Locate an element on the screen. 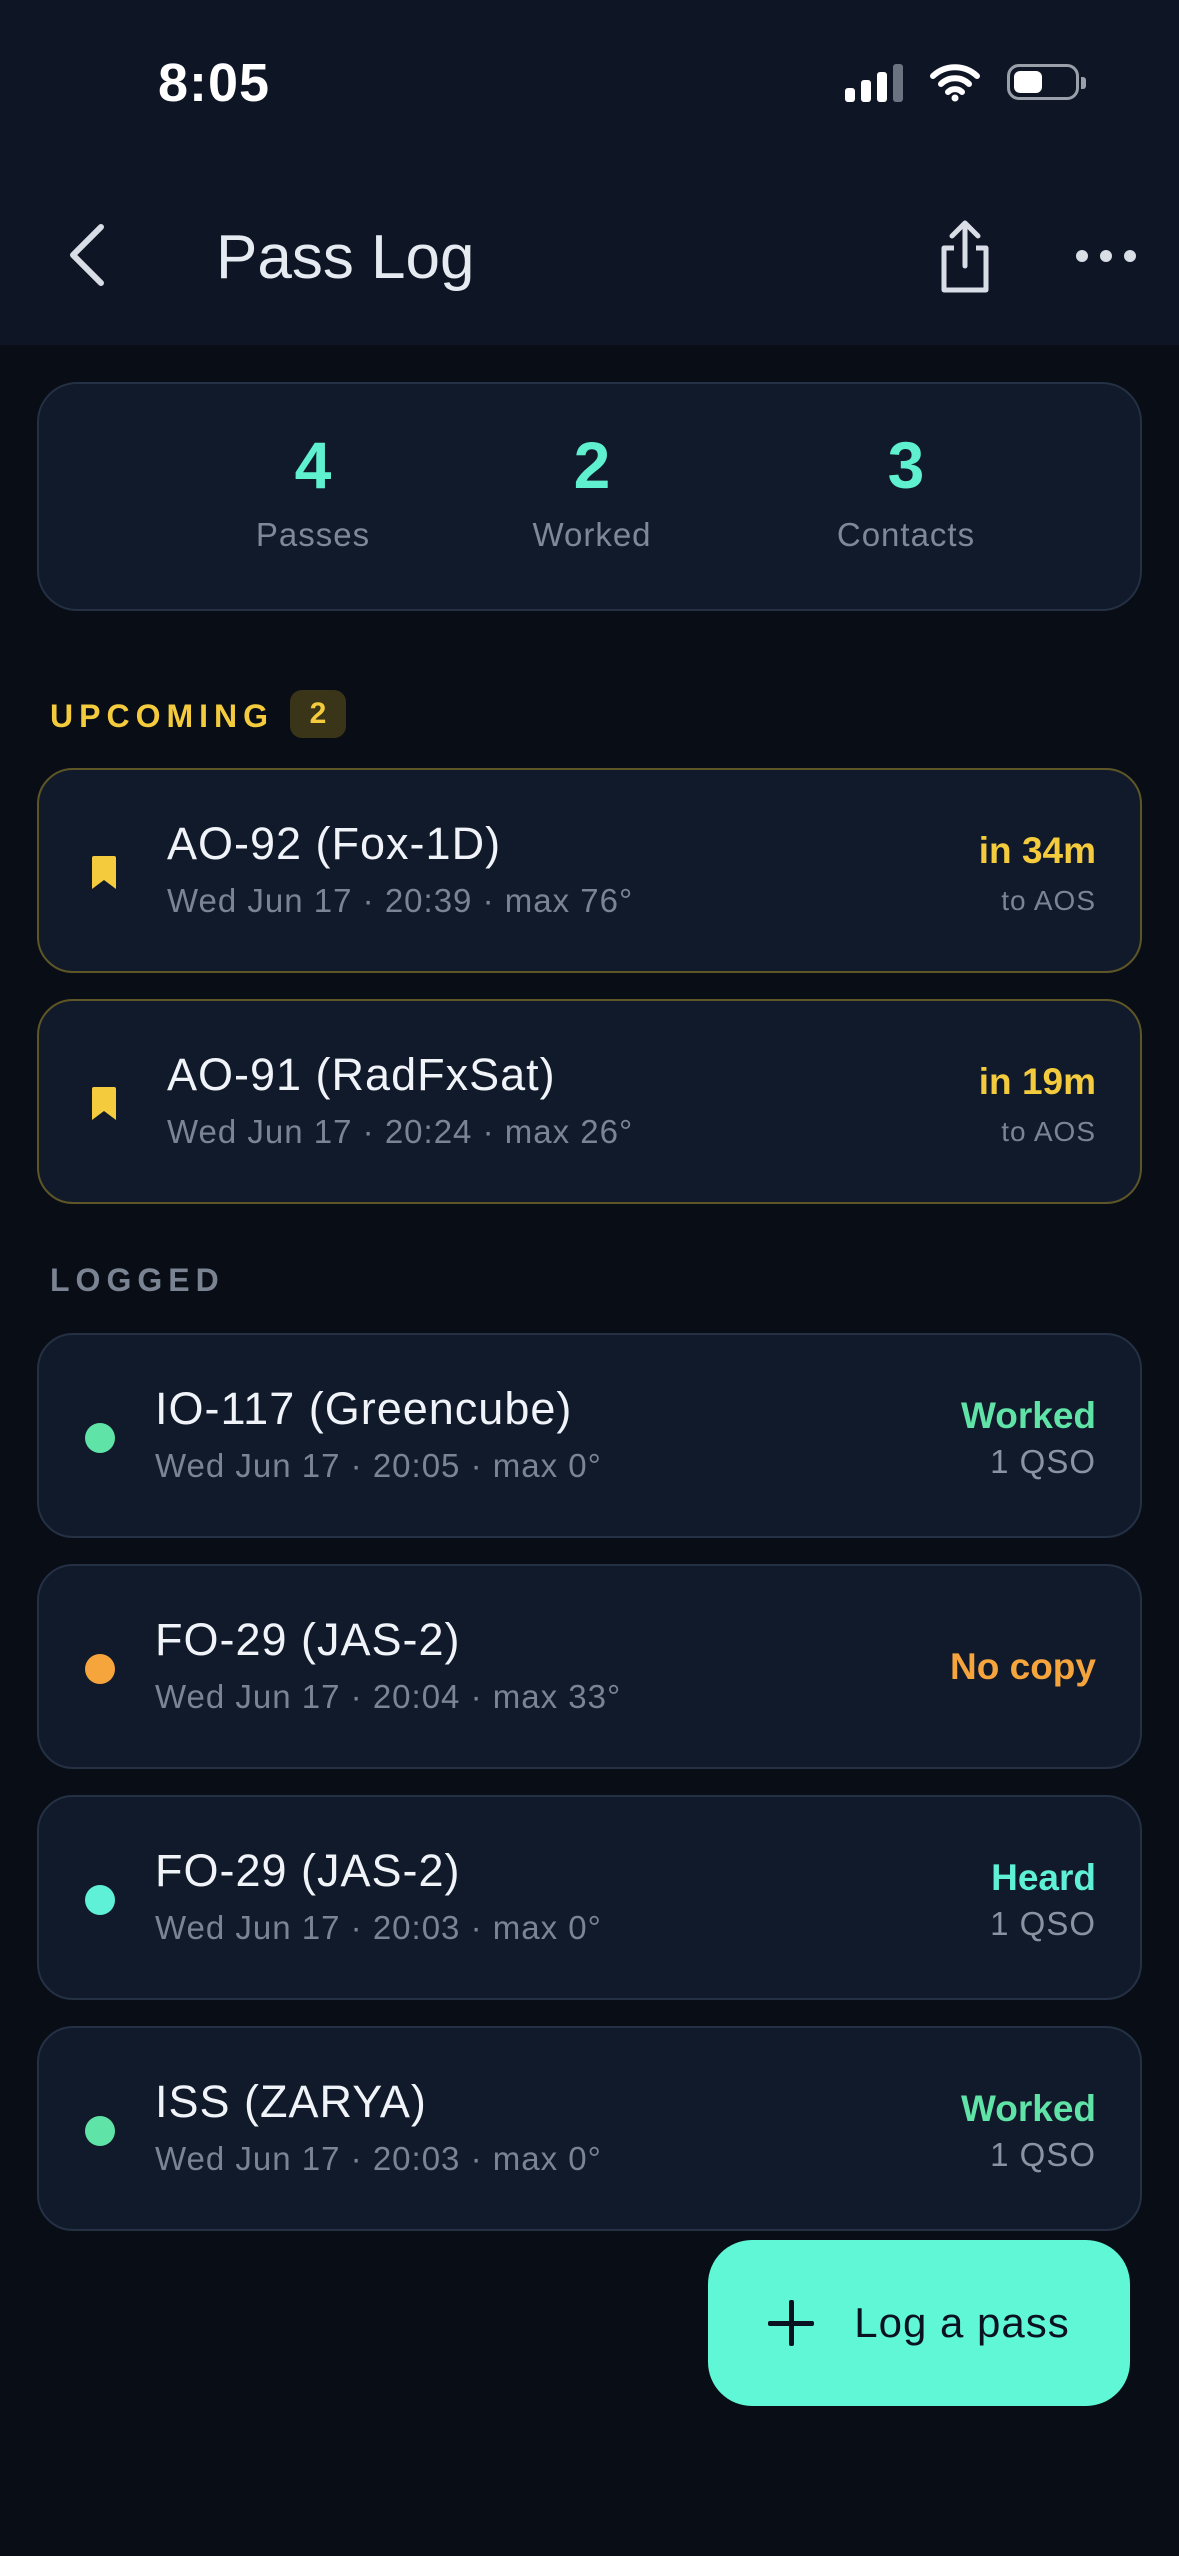  pass-satellite-name: IO-117 (Greencube) is located at coordinates (364, 1408).